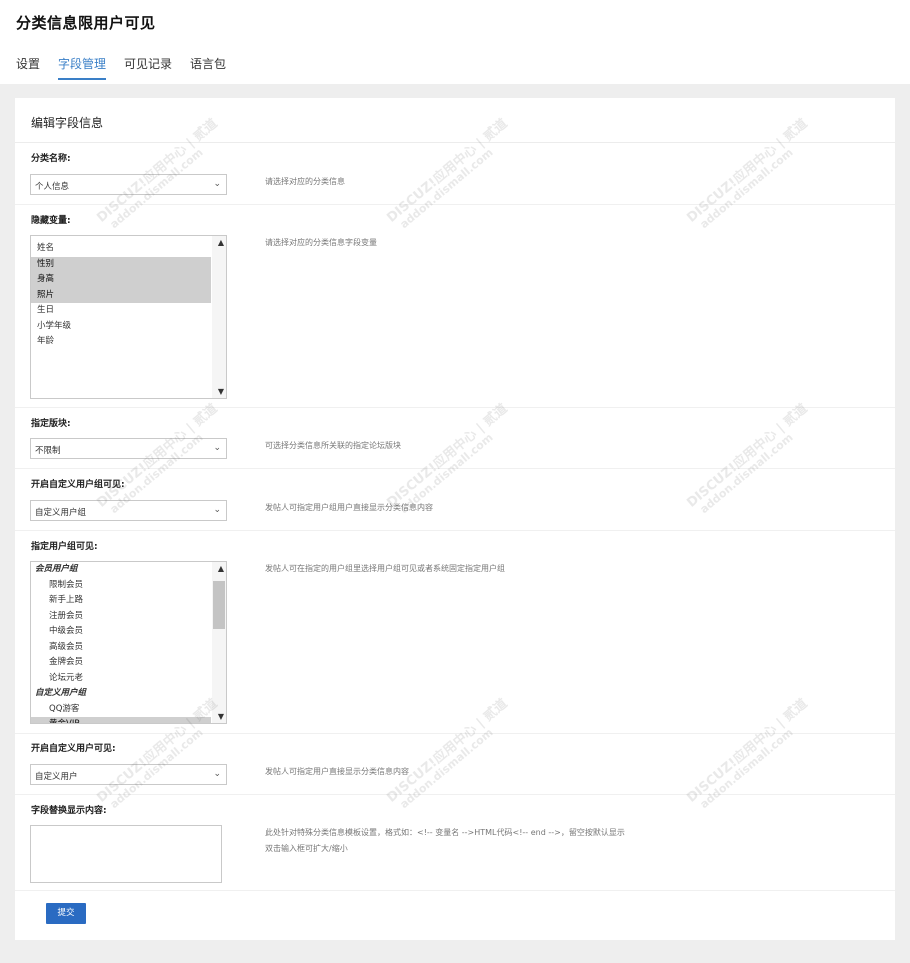 The image size is (910, 963). I want to click on page-title: 分类信息限用户可见, so click(86, 23).